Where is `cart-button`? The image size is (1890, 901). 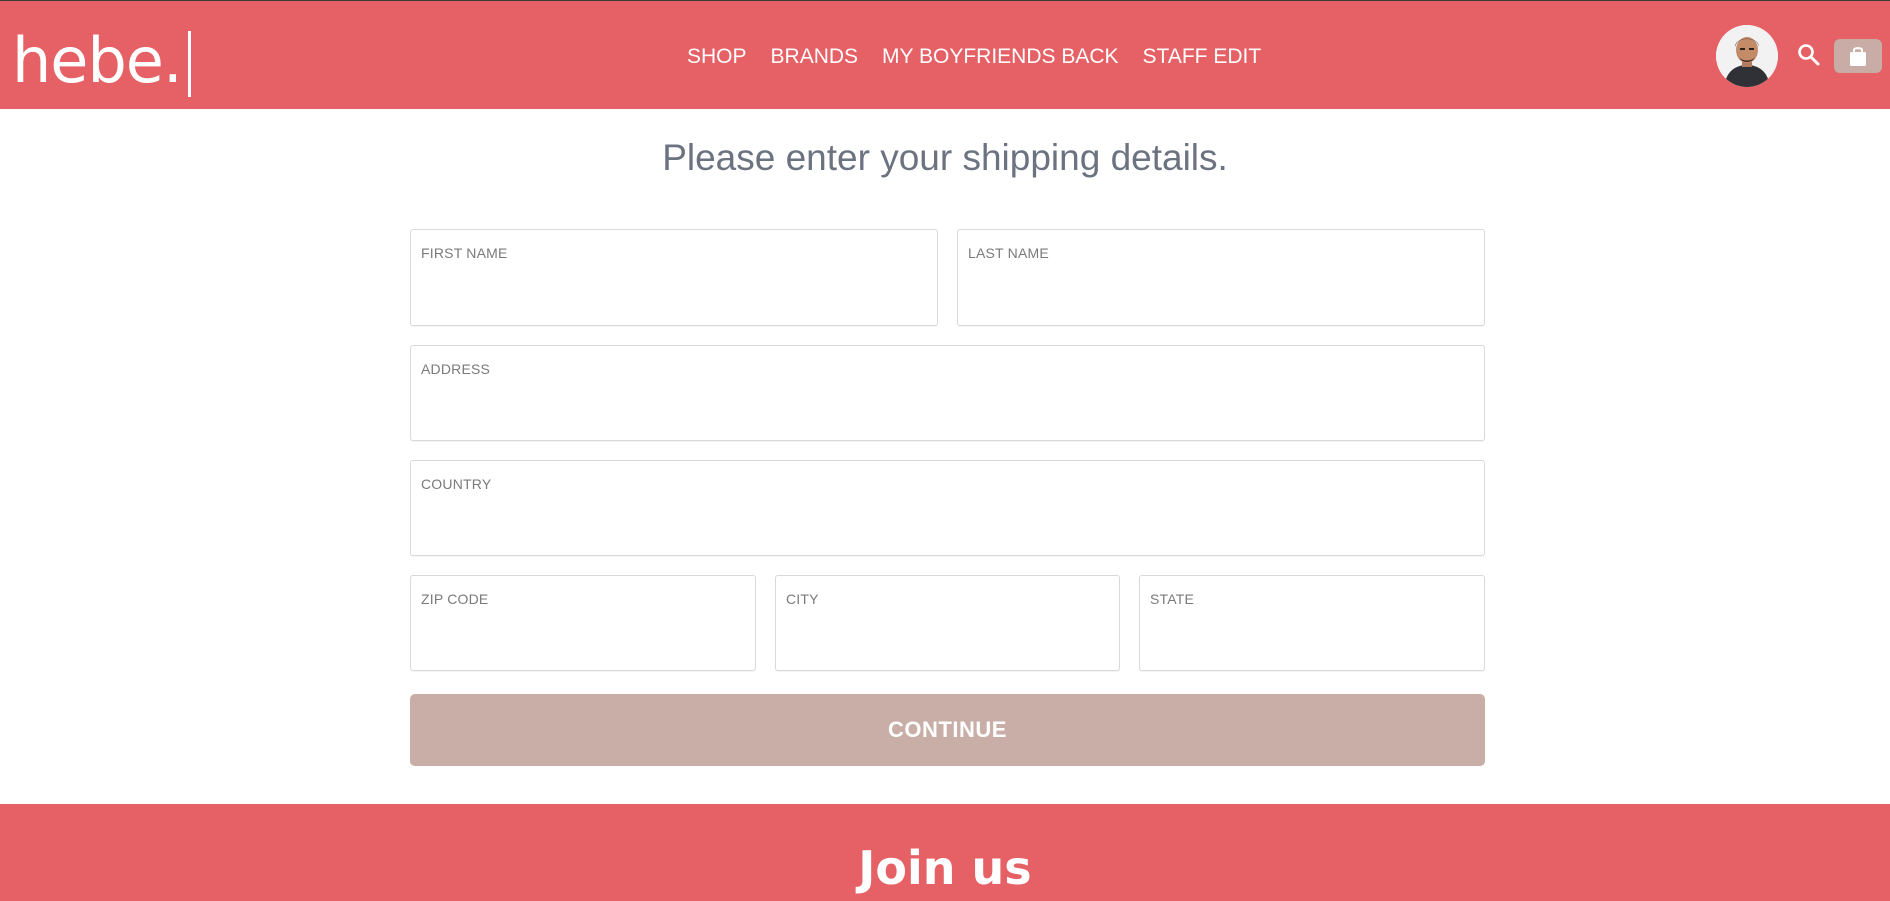
cart-button is located at coordinates (1858, 56).